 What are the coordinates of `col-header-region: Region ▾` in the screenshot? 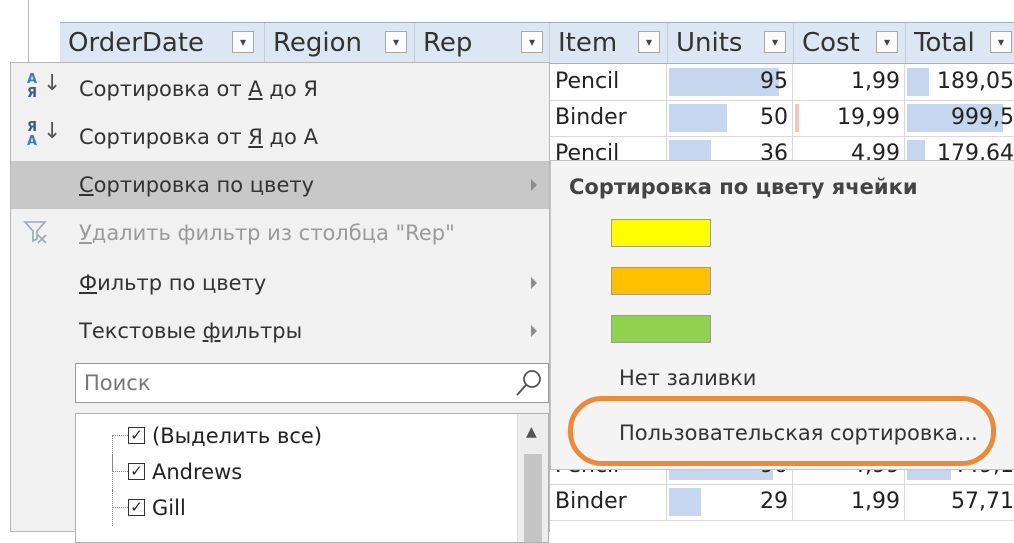 It's located at (340, 43).